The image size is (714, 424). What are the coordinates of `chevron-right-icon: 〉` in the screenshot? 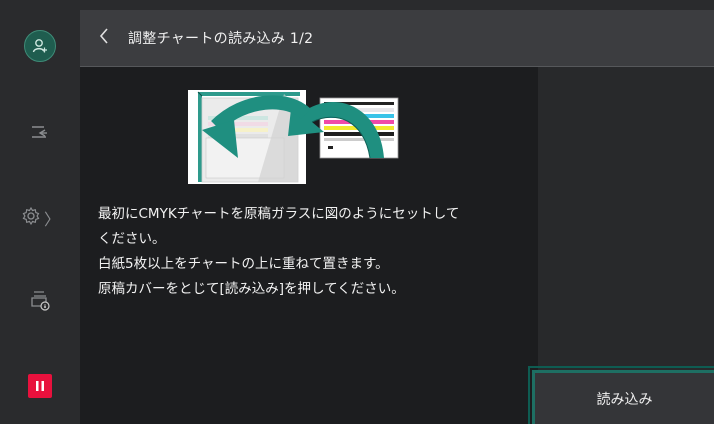 It's located at (51, 219).